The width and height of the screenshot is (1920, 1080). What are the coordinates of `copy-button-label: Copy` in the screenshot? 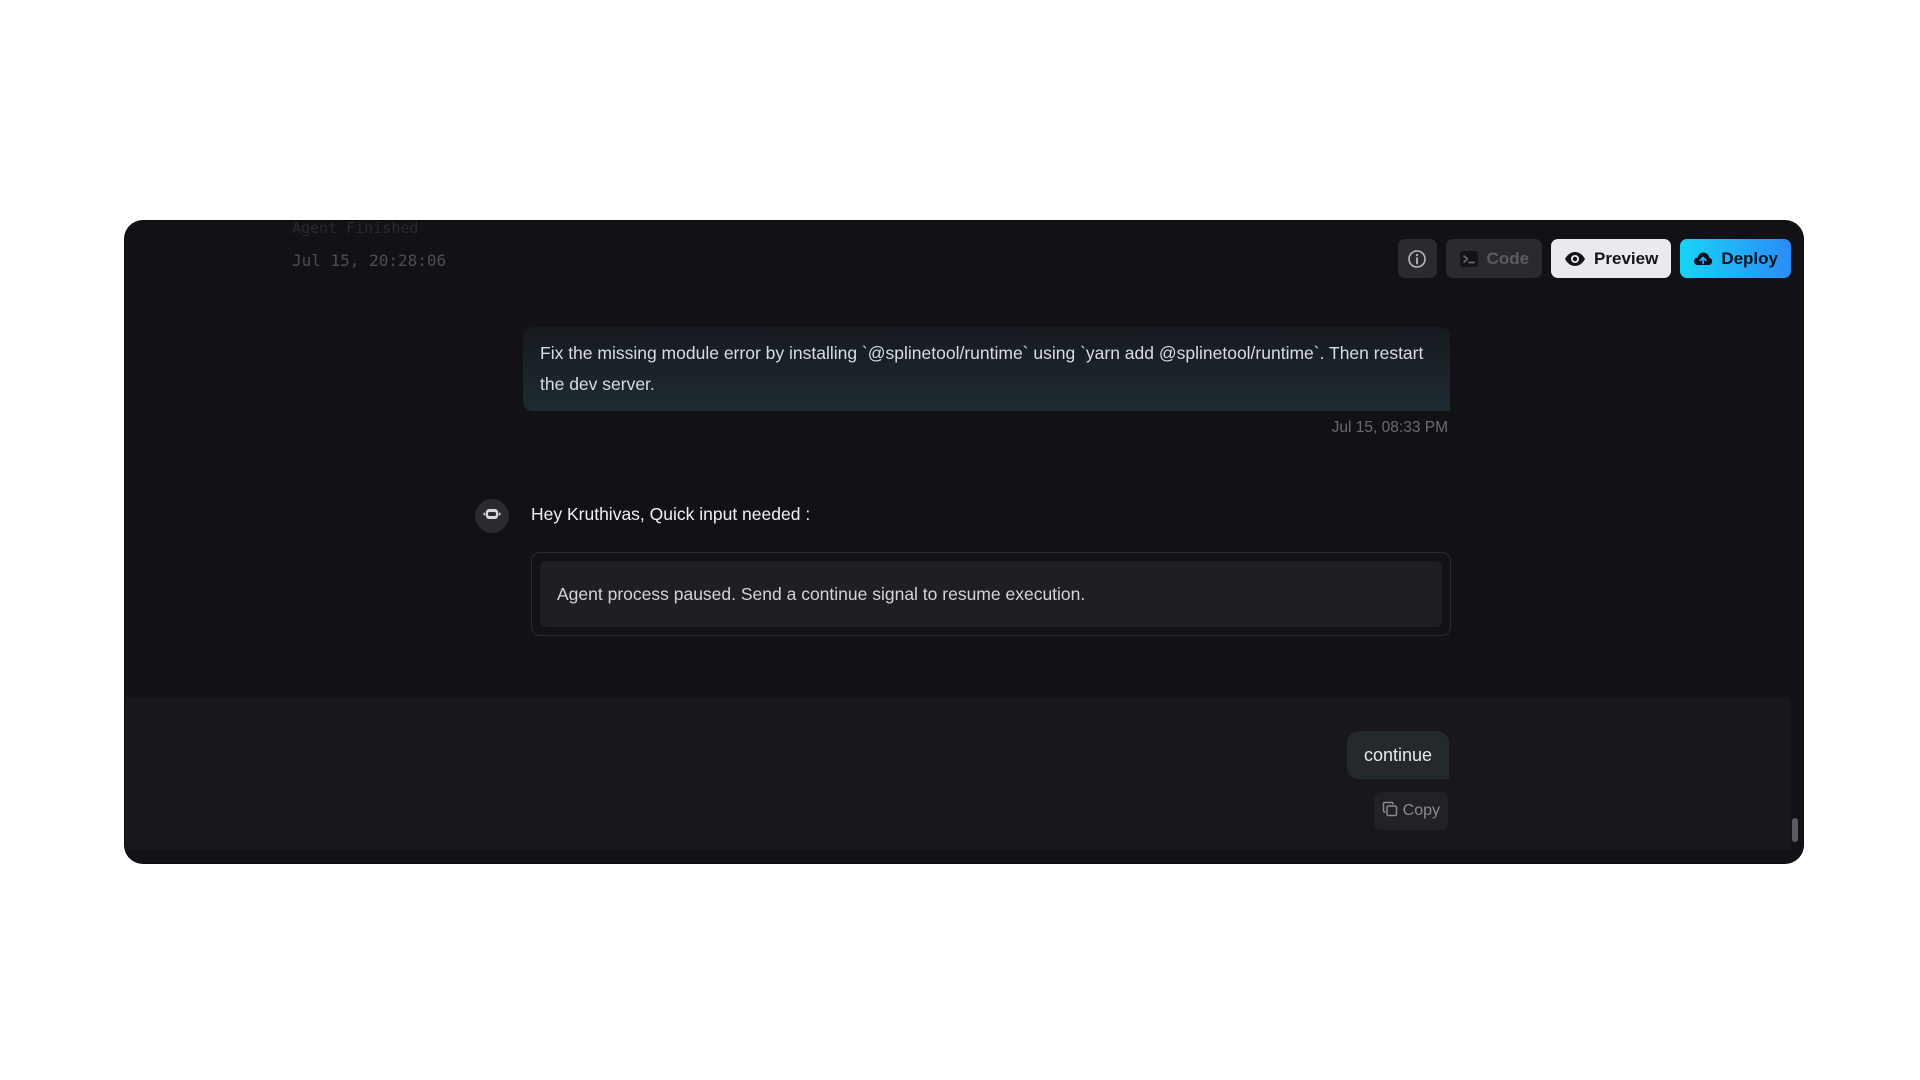 It's located at (1421, 810).